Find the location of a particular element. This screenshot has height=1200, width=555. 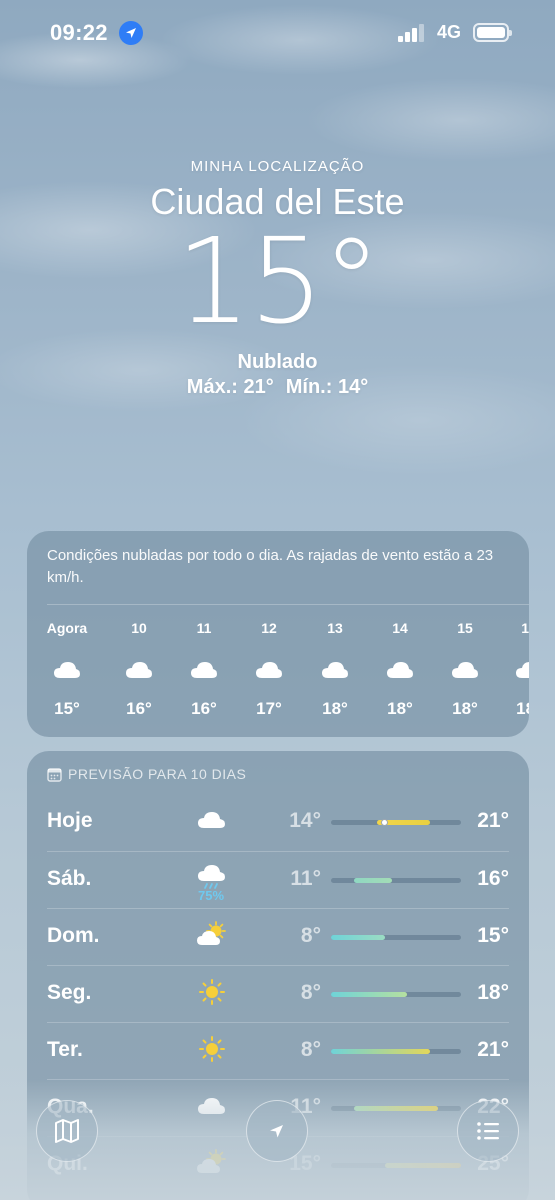

hour-label: 14 is located at coordinates (400, 628).